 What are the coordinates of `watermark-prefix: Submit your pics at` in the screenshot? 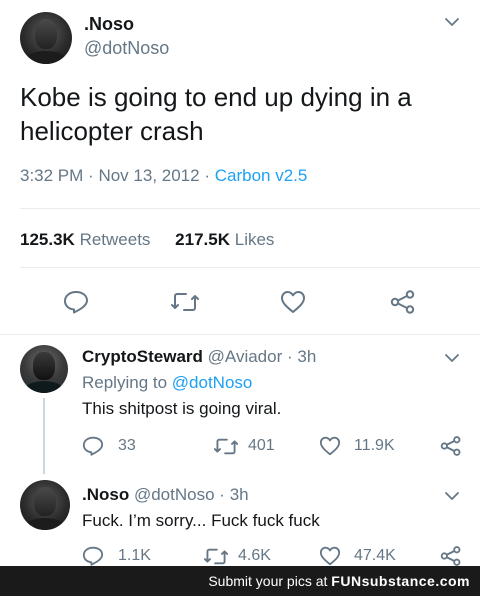 It's located at (268, 581).